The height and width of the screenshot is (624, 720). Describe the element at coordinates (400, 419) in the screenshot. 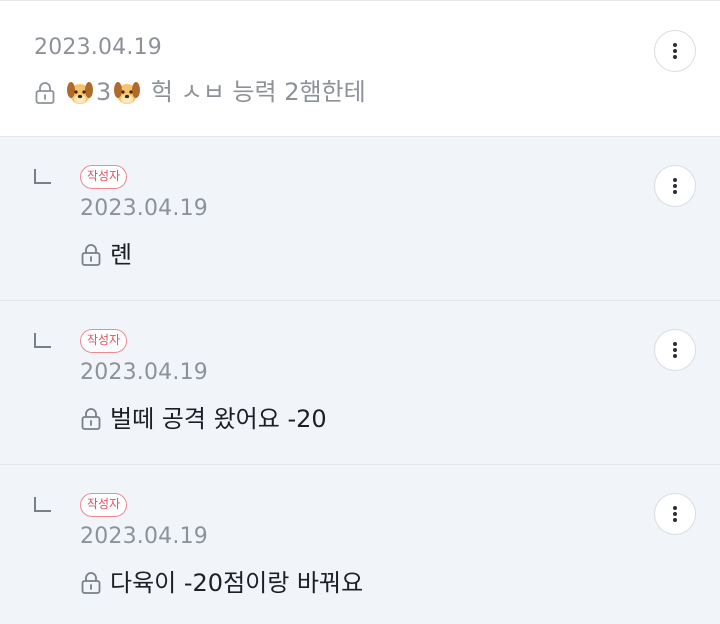

I see `reply-body: 벌떼 공격 왔어요 -20` at that location.